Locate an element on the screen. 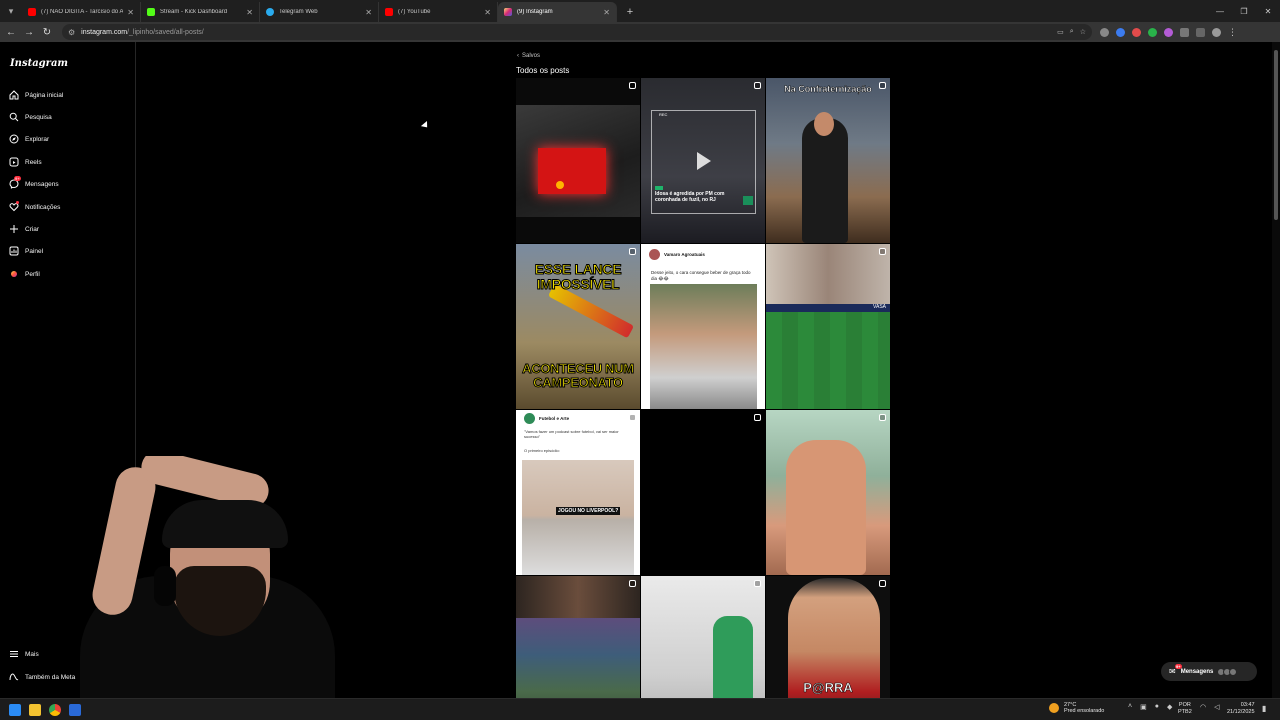 This screenshot has height=720, width=1280. kebab-menu-icon: ⋮ is located at coordinates (1232, 32).